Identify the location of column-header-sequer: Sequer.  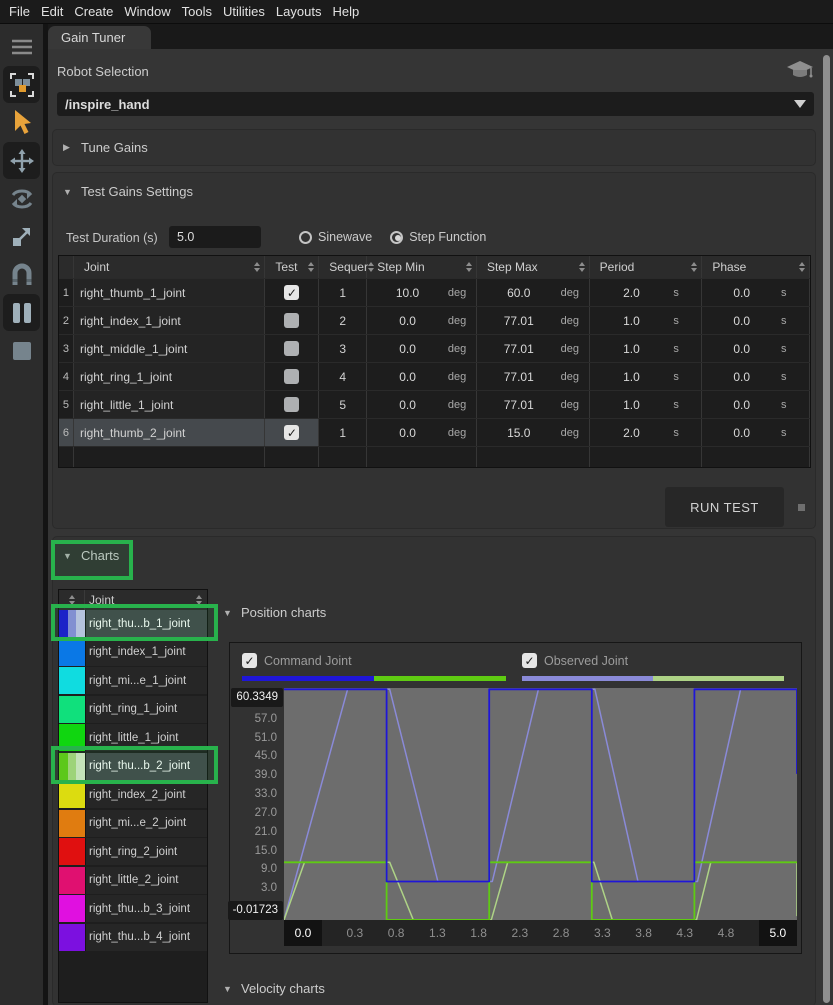
(346, 267).